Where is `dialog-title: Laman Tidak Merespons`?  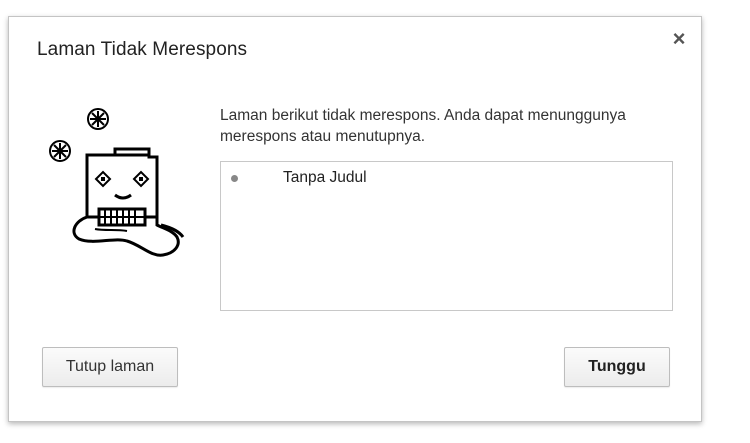
dialog-title: Laman Tidak Merespons is located at coordinates (142, 49).